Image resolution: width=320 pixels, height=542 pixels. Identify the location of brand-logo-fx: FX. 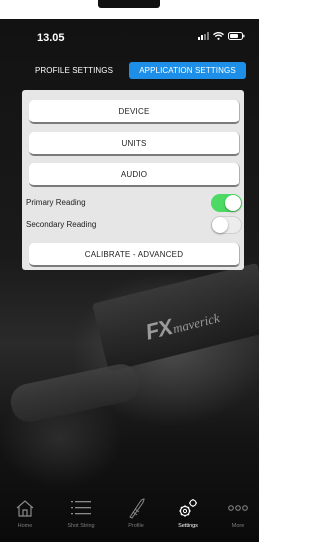
(158, 329).